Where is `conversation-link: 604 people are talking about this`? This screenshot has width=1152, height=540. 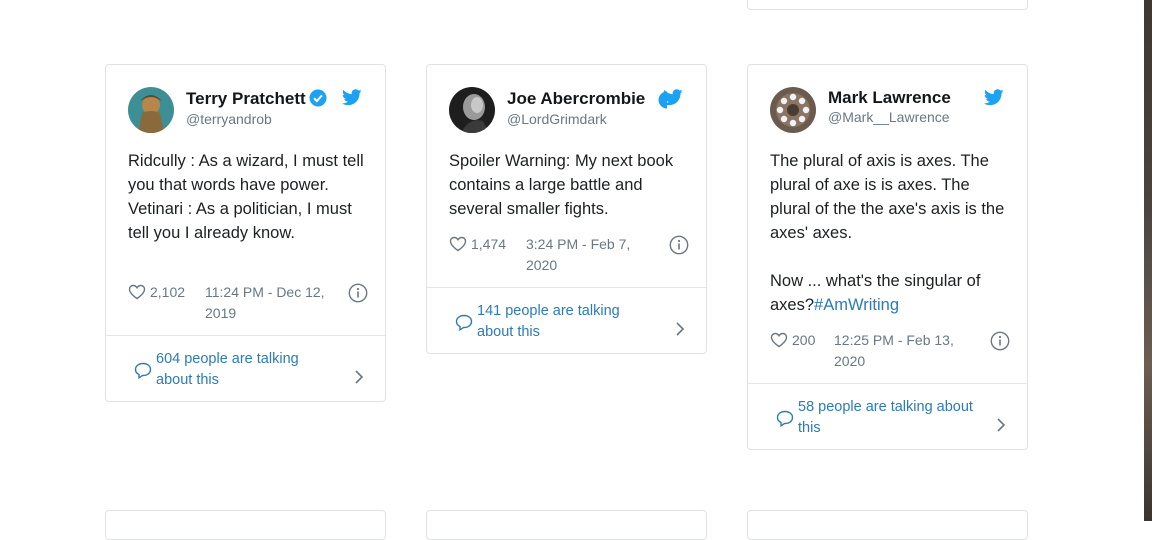 conversation-link: 604 people are talking about this is located at coordinates (249, 370).